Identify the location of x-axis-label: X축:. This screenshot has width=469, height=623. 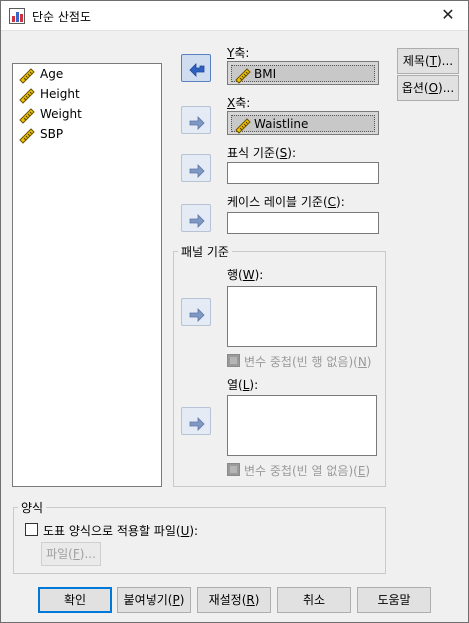
(239, 103).